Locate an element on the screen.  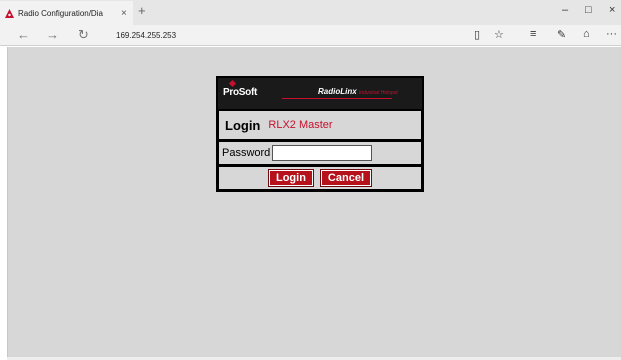
prosoft-logo-icon is located at coordinates (232, 83).